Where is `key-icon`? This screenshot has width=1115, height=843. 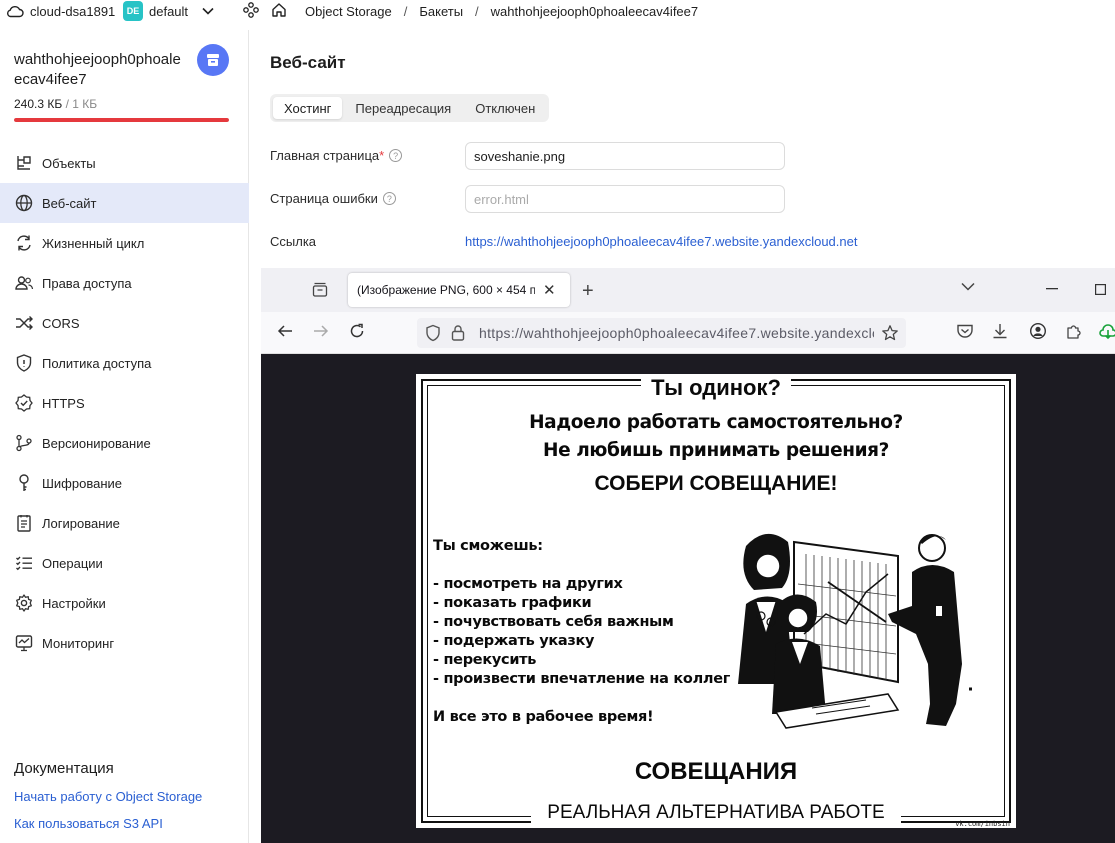
key-icon is located at coordinates (24, 482).